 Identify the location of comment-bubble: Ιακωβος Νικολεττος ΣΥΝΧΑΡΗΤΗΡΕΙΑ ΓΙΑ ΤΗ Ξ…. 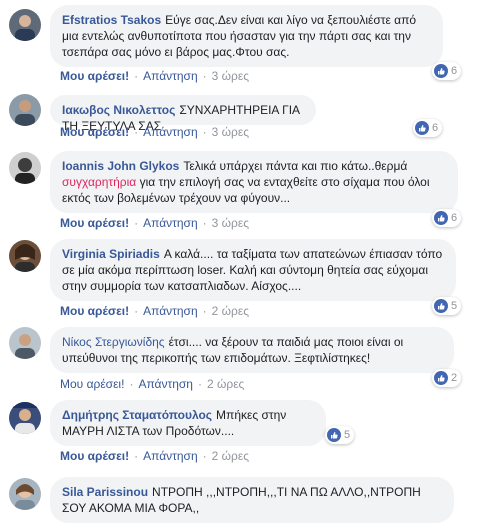
(183, 114).